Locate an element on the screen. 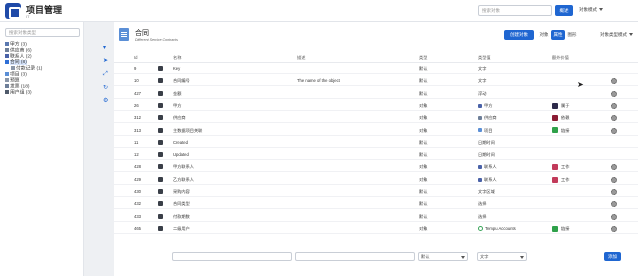  attribute-name: 采购内容 is located at coordinates (181, 192).